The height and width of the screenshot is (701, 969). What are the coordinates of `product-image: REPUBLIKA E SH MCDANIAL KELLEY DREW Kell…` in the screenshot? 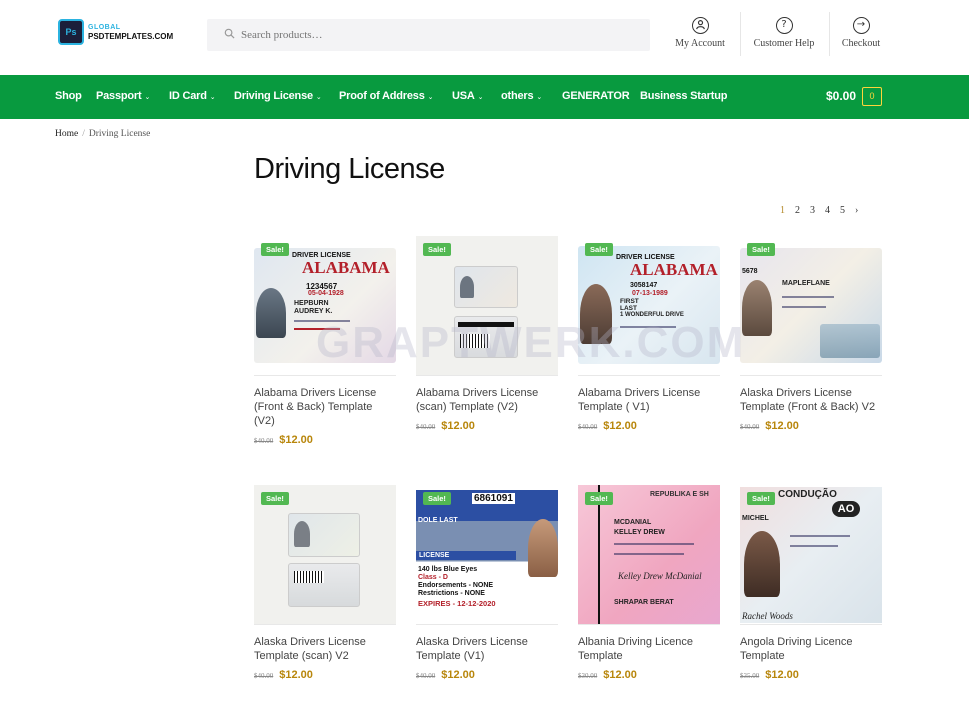 It's located at (649, 555).